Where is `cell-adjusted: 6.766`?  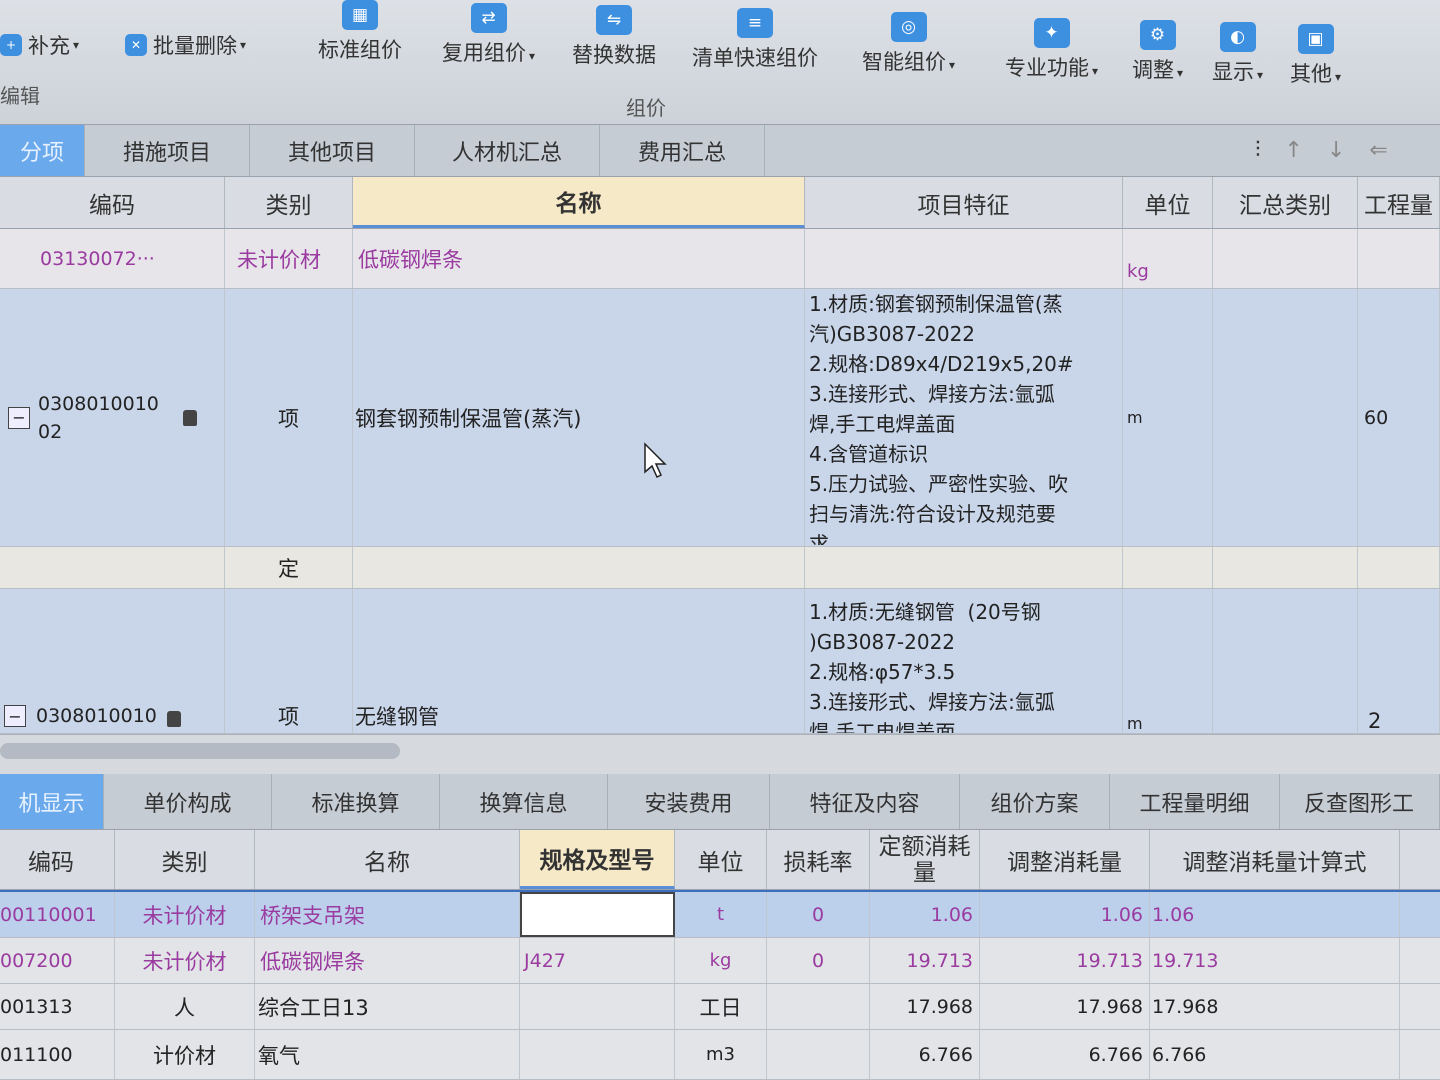
cell-adjusted: 6.766 is located at coordinates (1065, 1054).